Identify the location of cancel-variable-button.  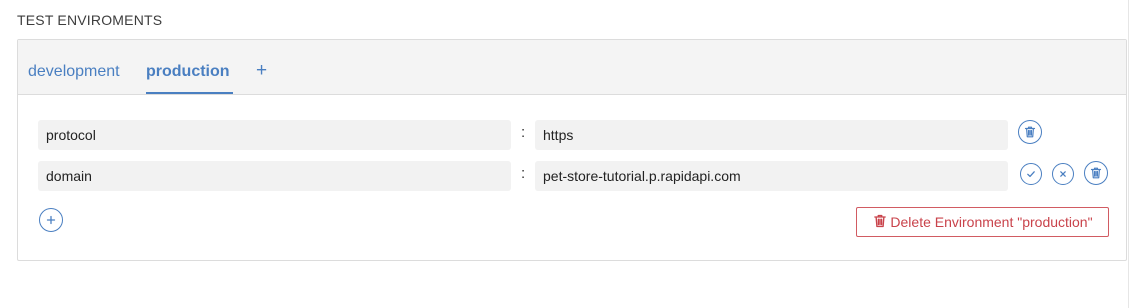
(1063, 174).